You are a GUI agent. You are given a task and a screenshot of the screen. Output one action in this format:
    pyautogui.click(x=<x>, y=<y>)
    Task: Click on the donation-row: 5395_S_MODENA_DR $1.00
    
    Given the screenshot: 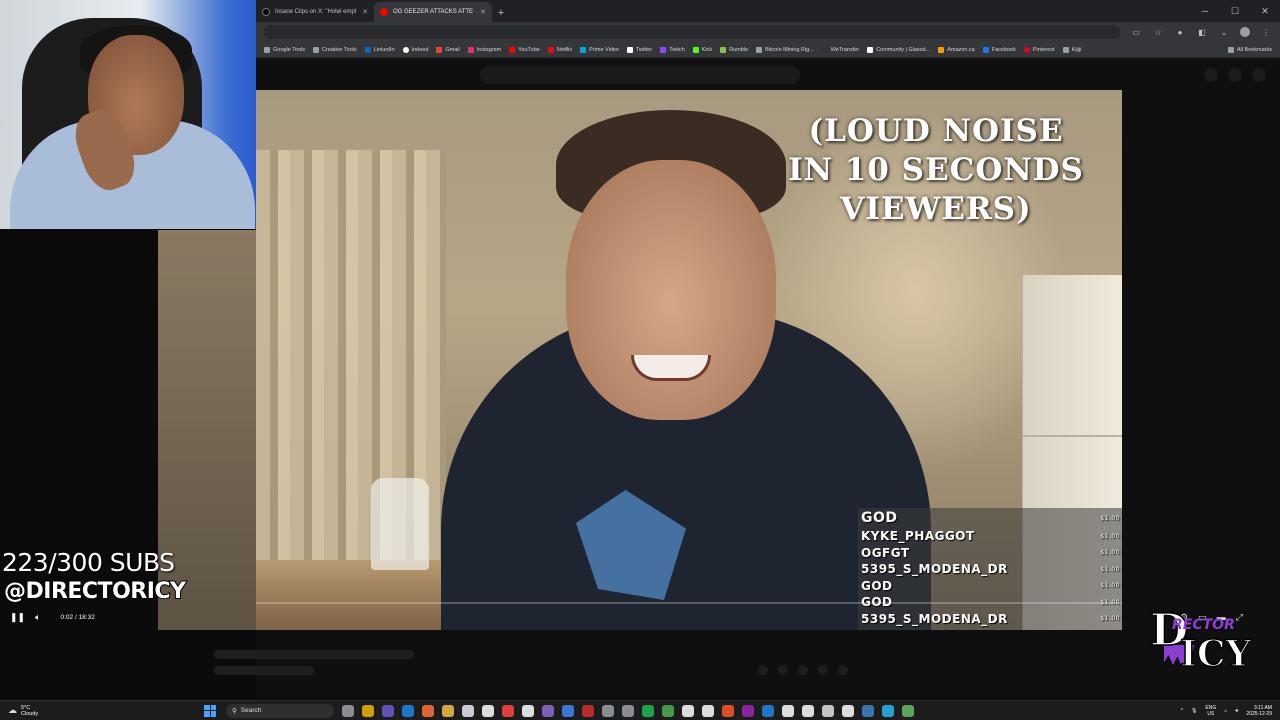 What is the action you would take?
    pyautogui.click(x=990, y=618)
    